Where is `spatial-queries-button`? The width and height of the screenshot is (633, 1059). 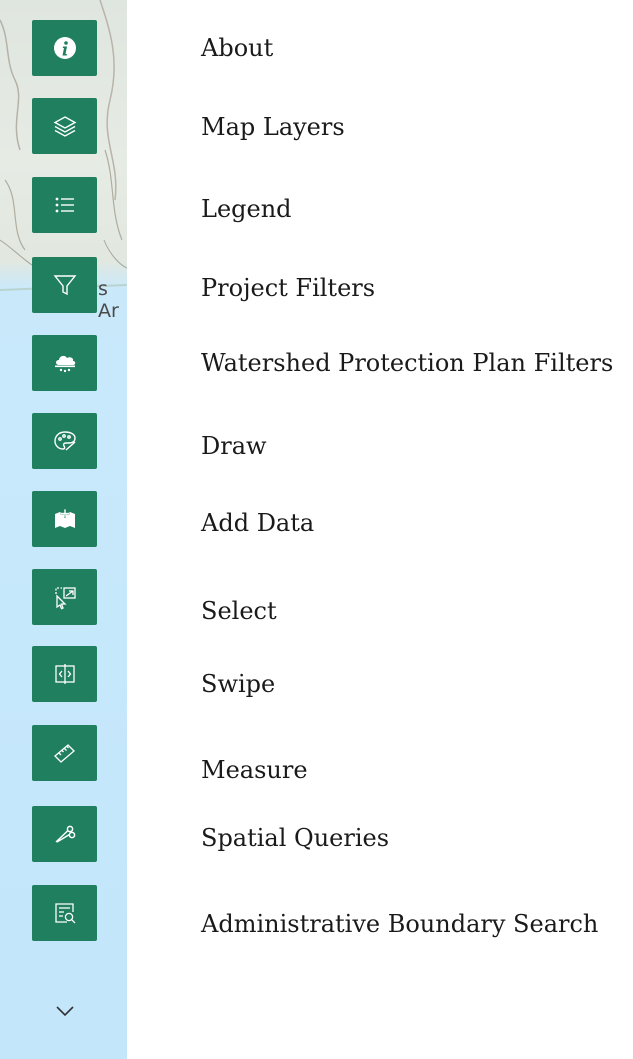 spatial-queries-button is located at coordinates (64, 834).